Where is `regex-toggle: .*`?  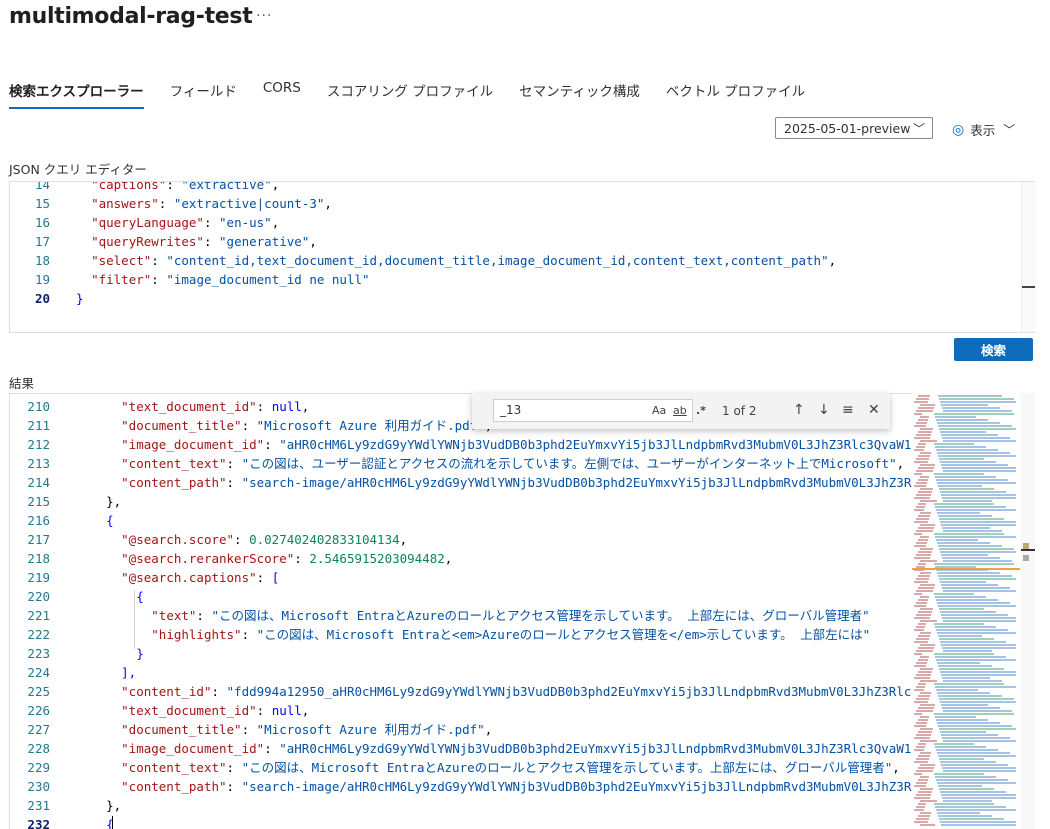
regex-toggle: .* is located at coordinates (701, 410).